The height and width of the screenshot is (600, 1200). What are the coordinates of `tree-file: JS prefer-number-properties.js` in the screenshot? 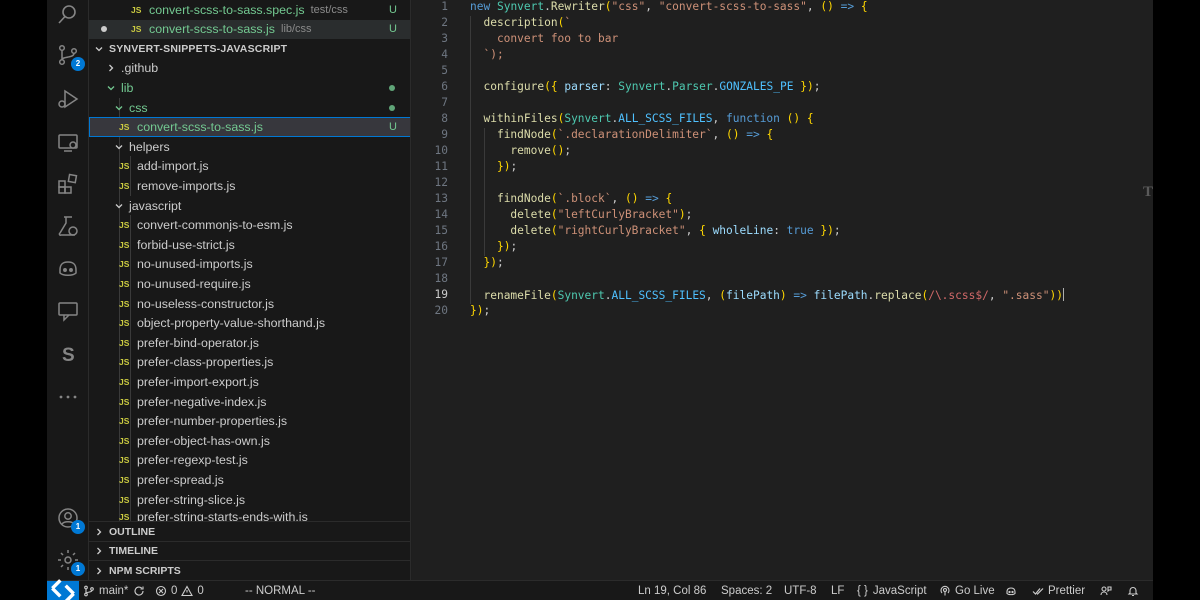 It's located at (249, 421).